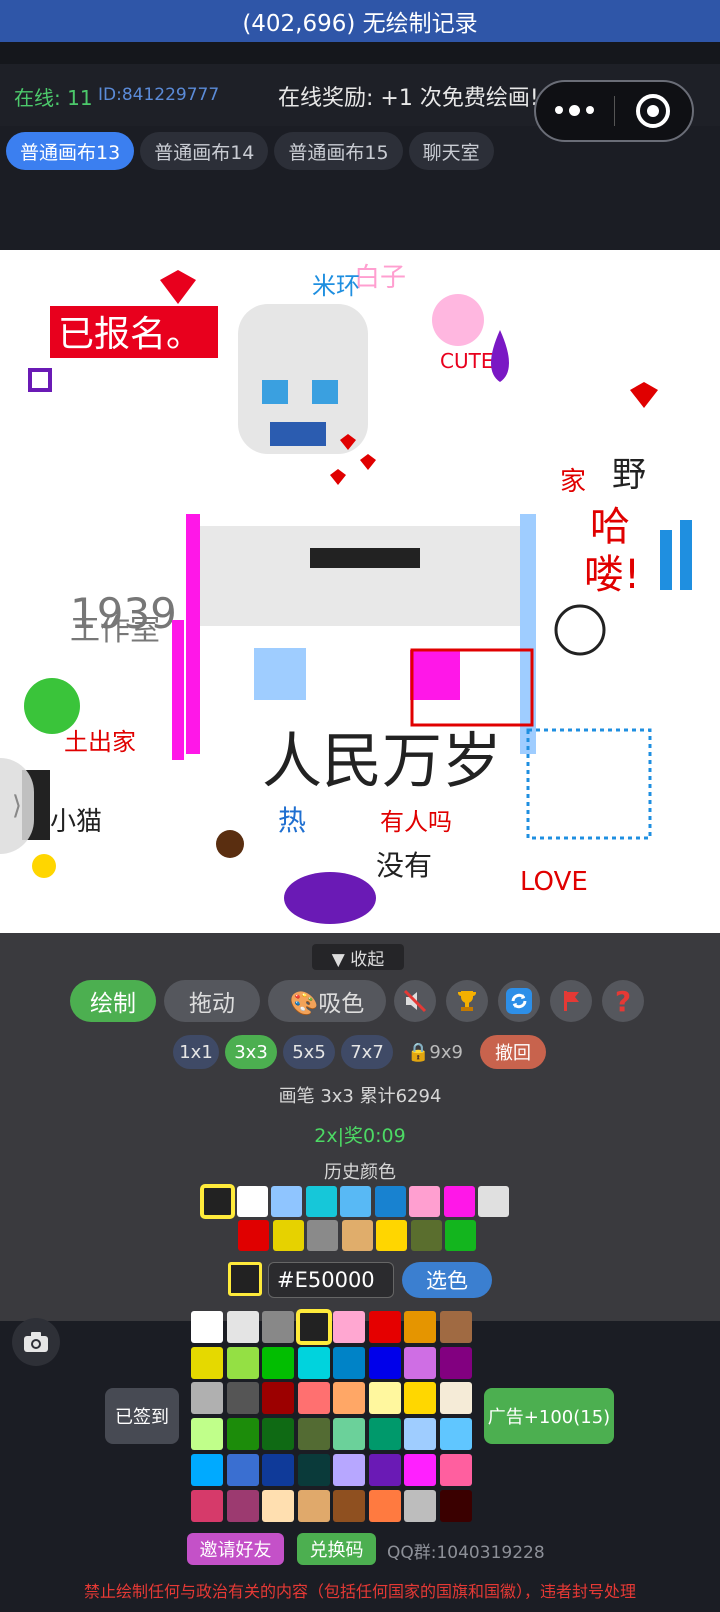  What do you see at coordinates (331, 1280) in the screenshot?
I see `hex-color-input: #E50000` at bounding box center [331, 1280].